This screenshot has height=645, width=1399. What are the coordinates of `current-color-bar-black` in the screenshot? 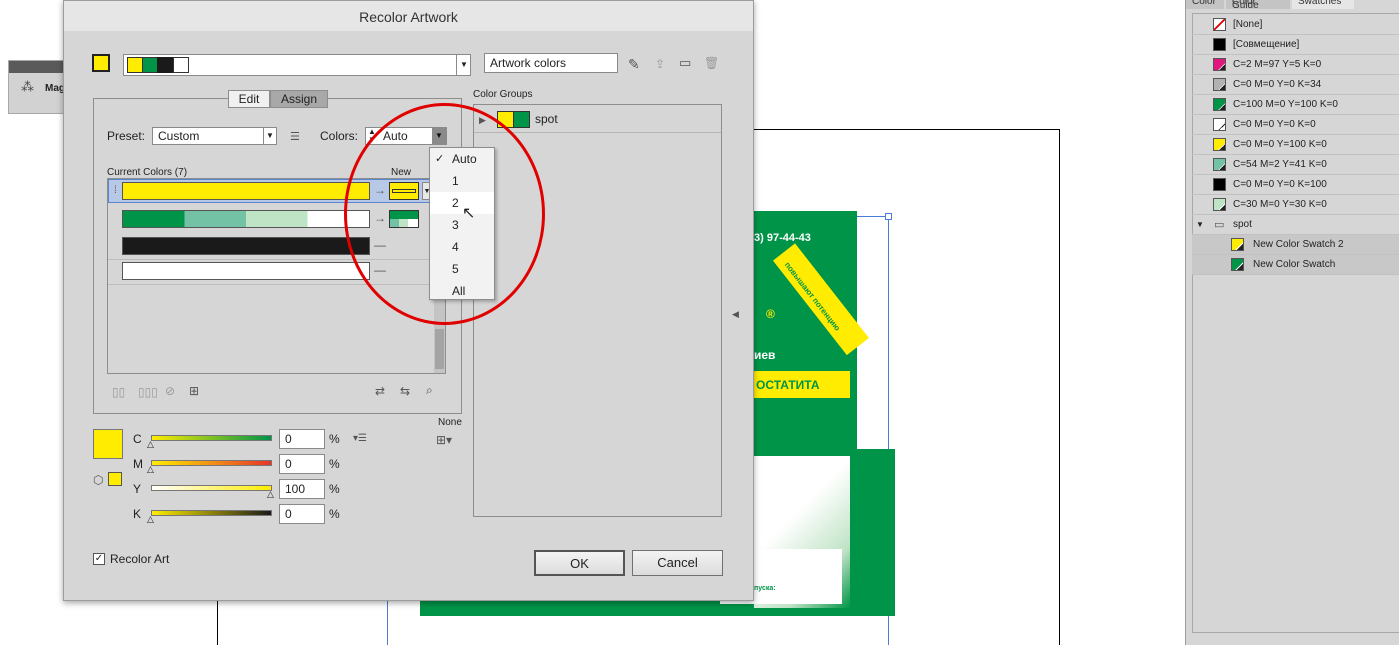 It's located at (246, 246).